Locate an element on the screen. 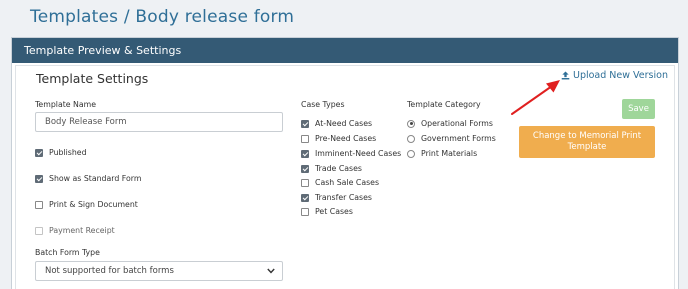 The width and height of the screenshot is (688, 289). checkbox-label: Payment Receipt is located at coordinates (82, 230).